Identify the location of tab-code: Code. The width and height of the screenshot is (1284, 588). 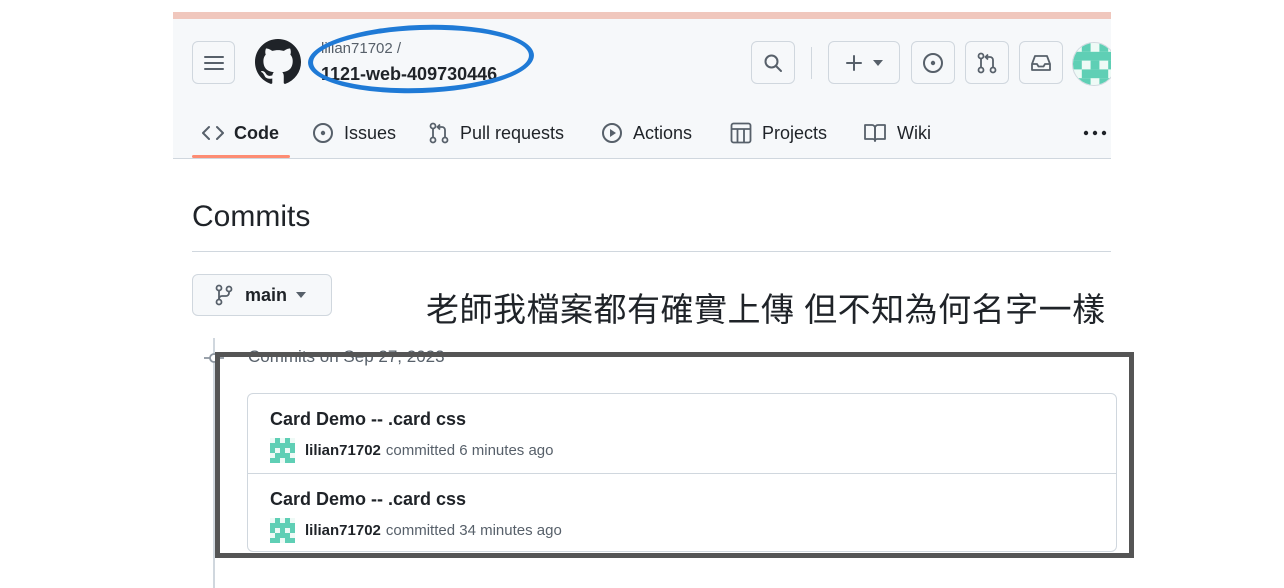
(240, 133).